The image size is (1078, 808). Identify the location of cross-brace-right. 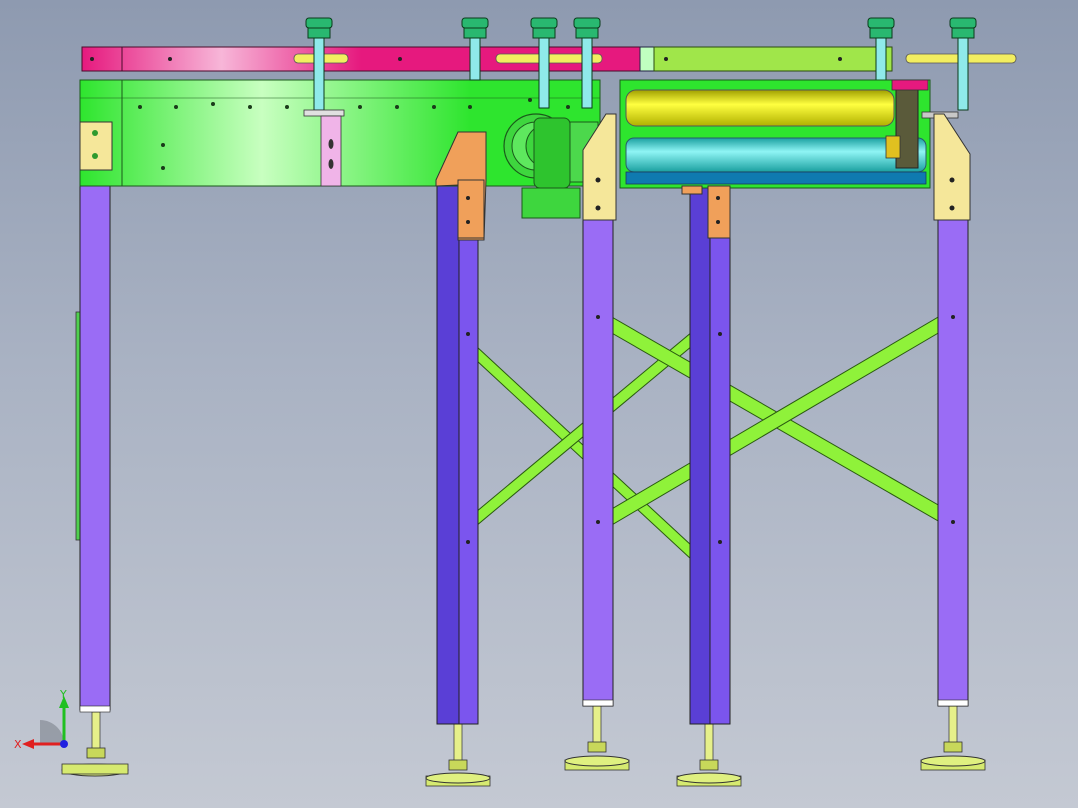
(775, 421).